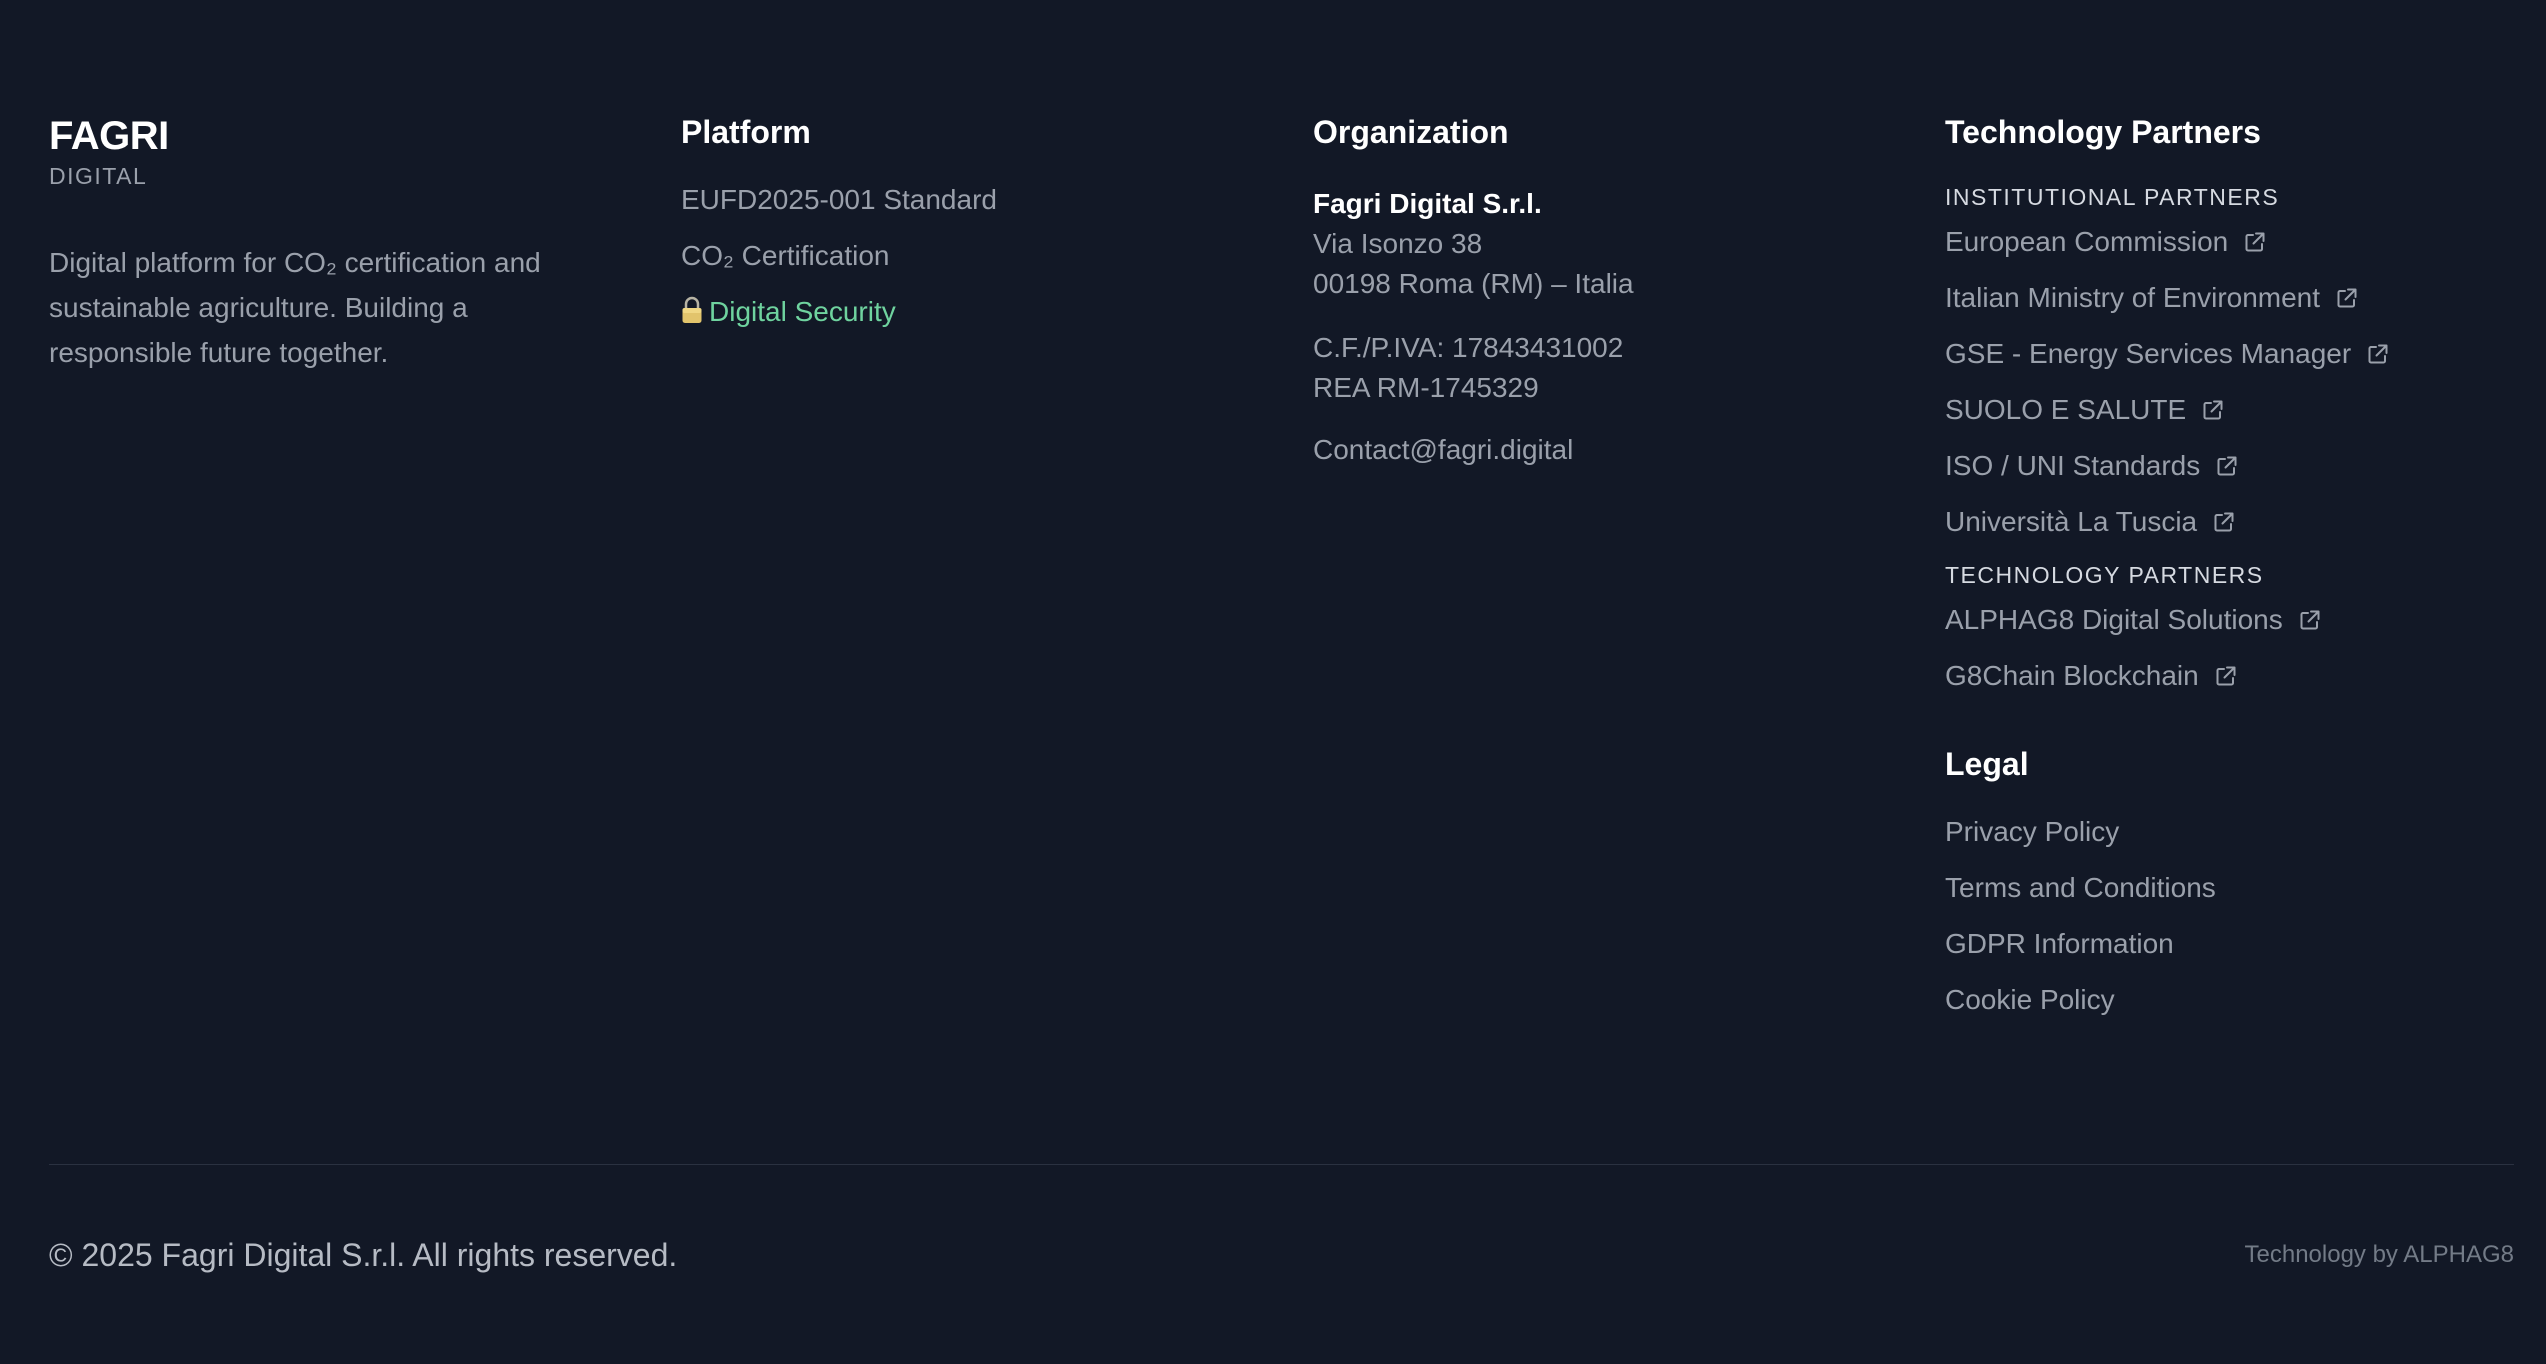  Describe the element at coordinates (692, 309) in the screenshot. I see `lock-icon` at that location.